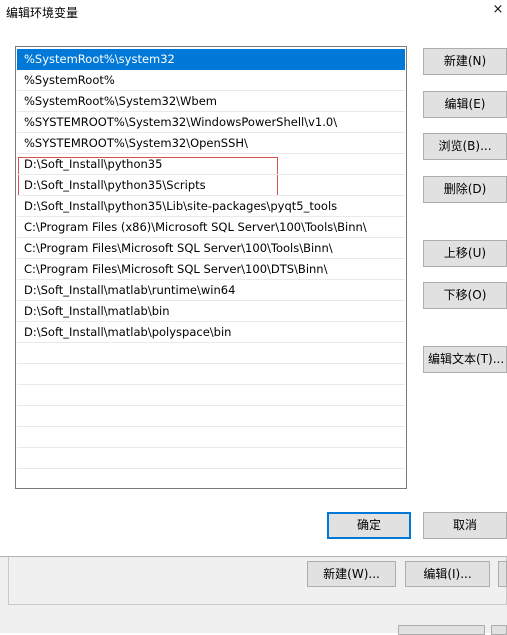 The width and height of the screenshot is (507, 635). What do you see at coordinates (441, 630) in the screenshot?
I see `underlying-ok-button-partial` at bounding box center [441, 630].